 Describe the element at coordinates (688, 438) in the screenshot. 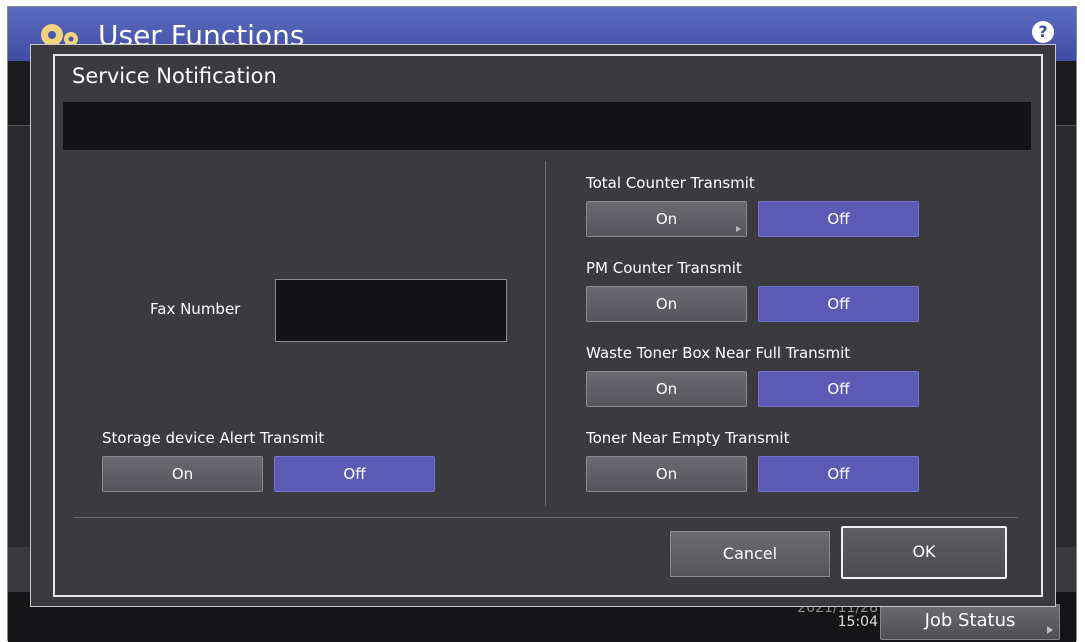

I see `toner-near-empty-label: Toner Near Empty Transmit` at that location.